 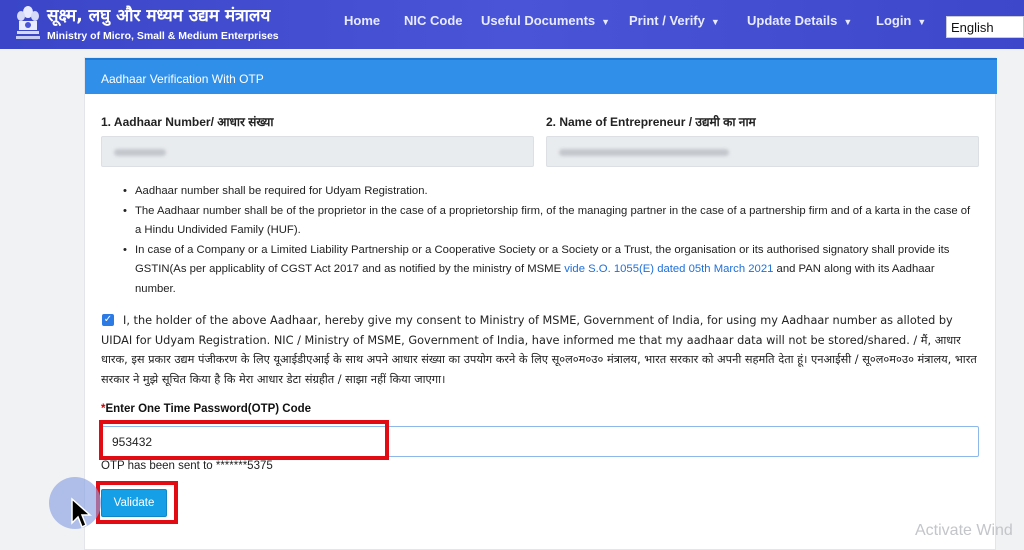 What do you see at coordinates (108, 320) in the screenshot?
I see `consent-checkbox: ✓` at bounding box center [108, 320].